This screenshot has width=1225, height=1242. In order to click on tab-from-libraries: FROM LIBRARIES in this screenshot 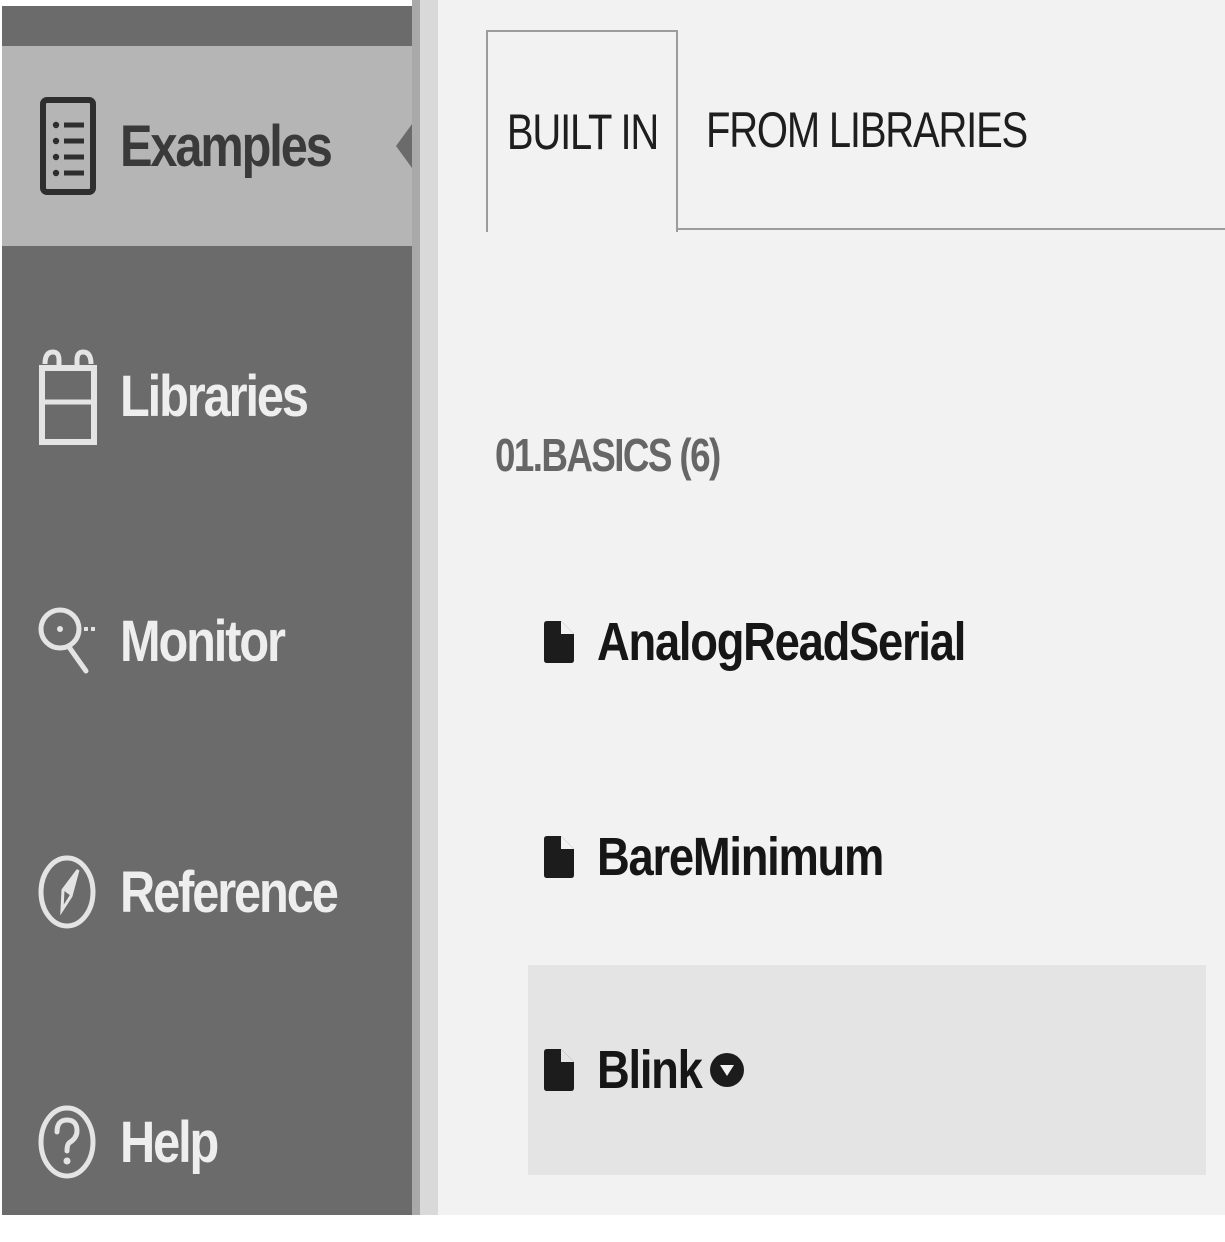, I will do `click(867, 130)`.